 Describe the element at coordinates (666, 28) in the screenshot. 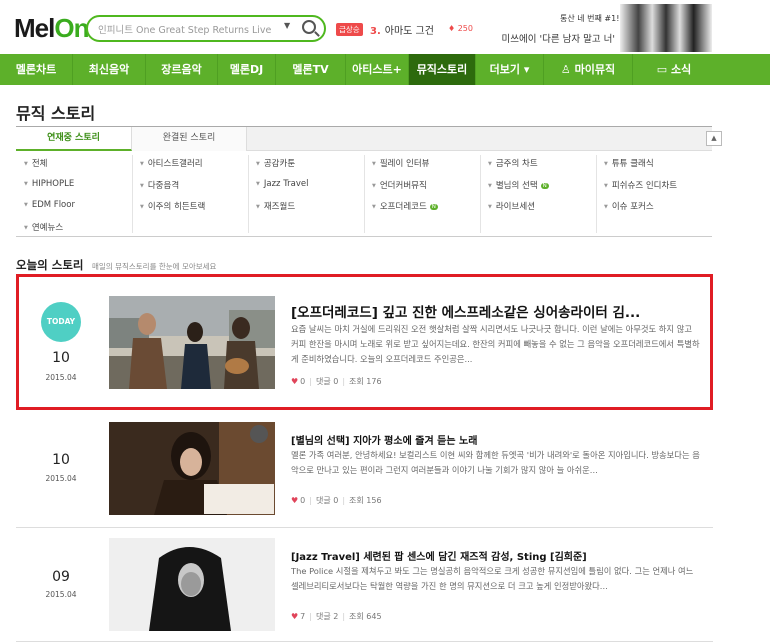

I see `ad-banner-image` at that location.